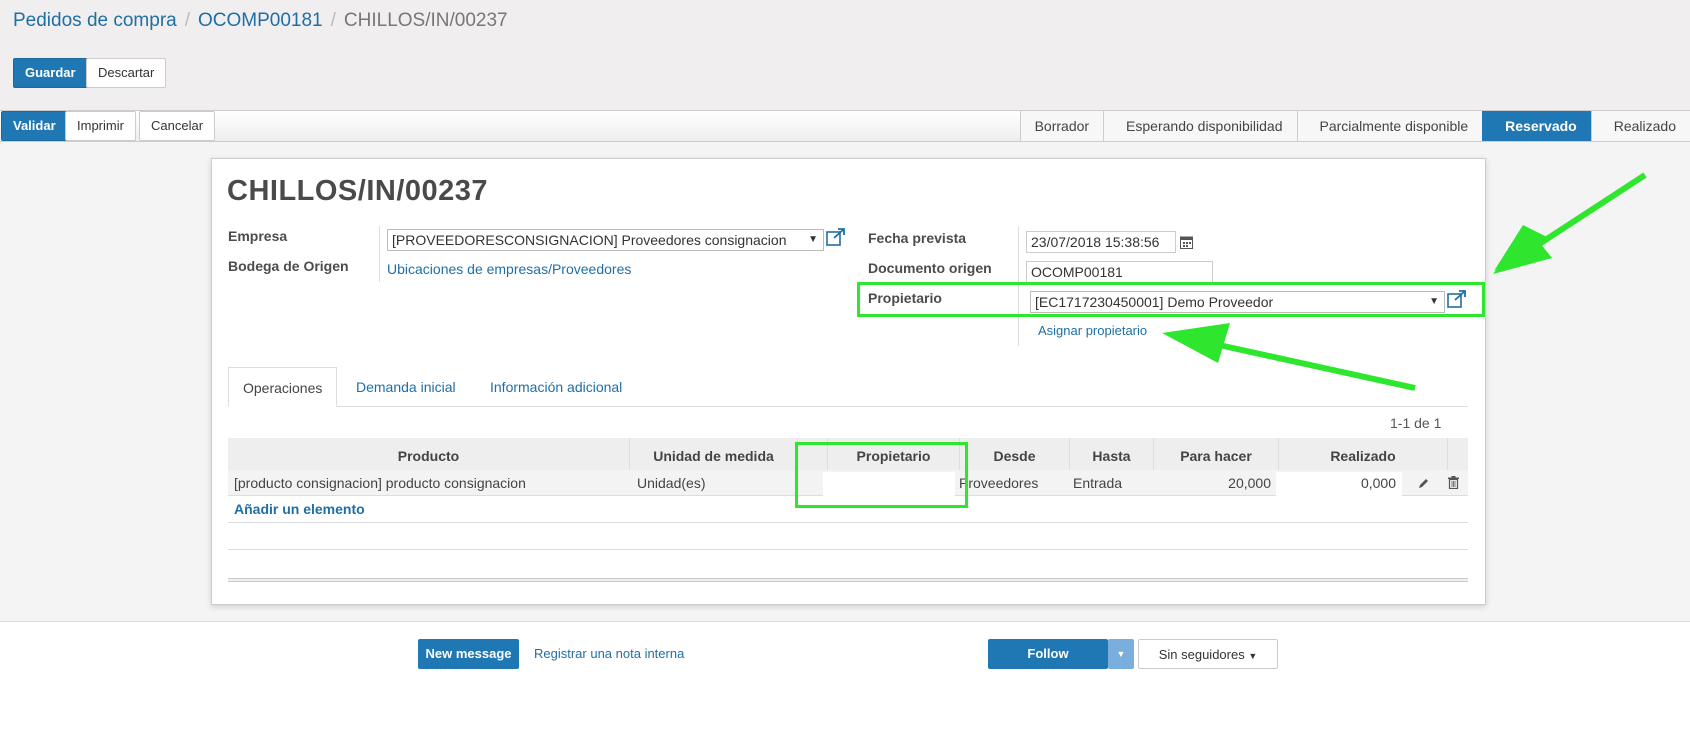  What do you see at coordinates (1061, 126) in the screenshot?
I see `stage-borrador: Borrador` at bounding box center [1061, 126].